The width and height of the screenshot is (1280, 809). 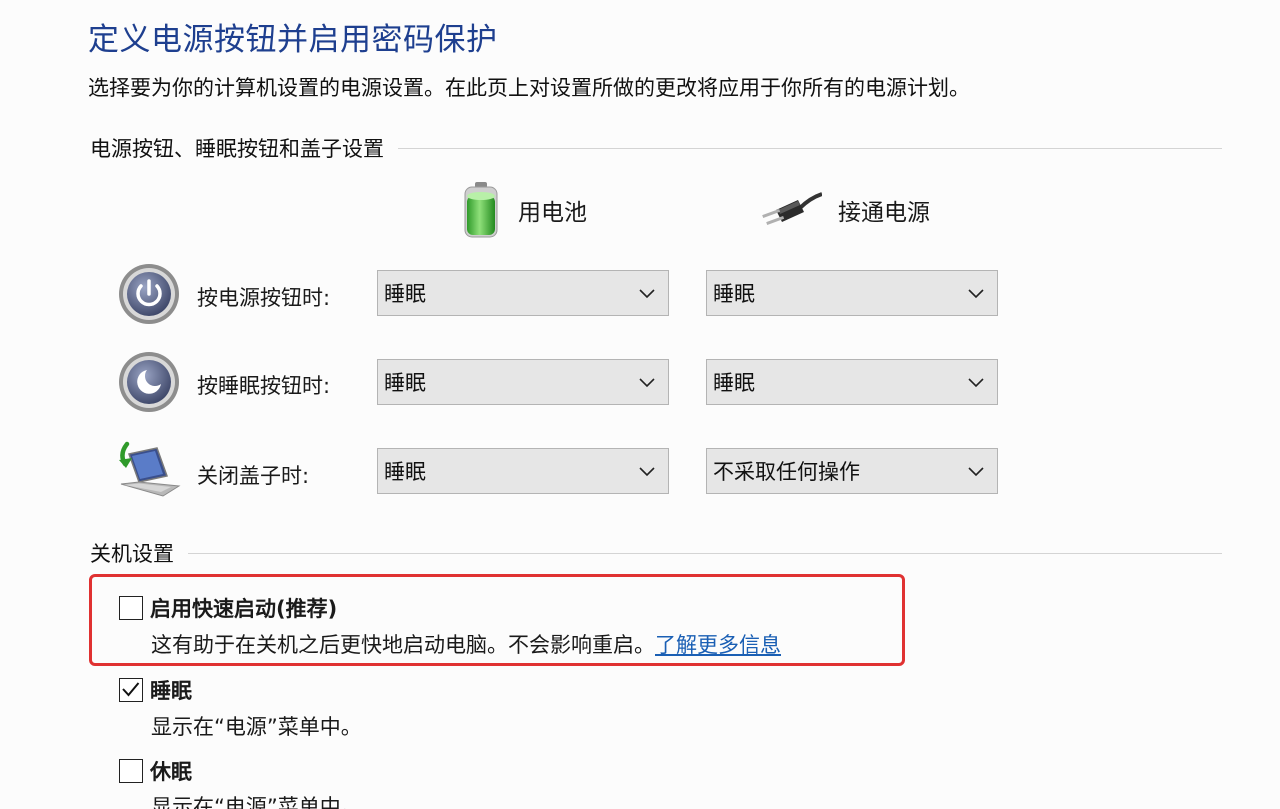 I want to click on lid-close-plugged-in-select: 不采取任何操作, so click(x=852, y=471).